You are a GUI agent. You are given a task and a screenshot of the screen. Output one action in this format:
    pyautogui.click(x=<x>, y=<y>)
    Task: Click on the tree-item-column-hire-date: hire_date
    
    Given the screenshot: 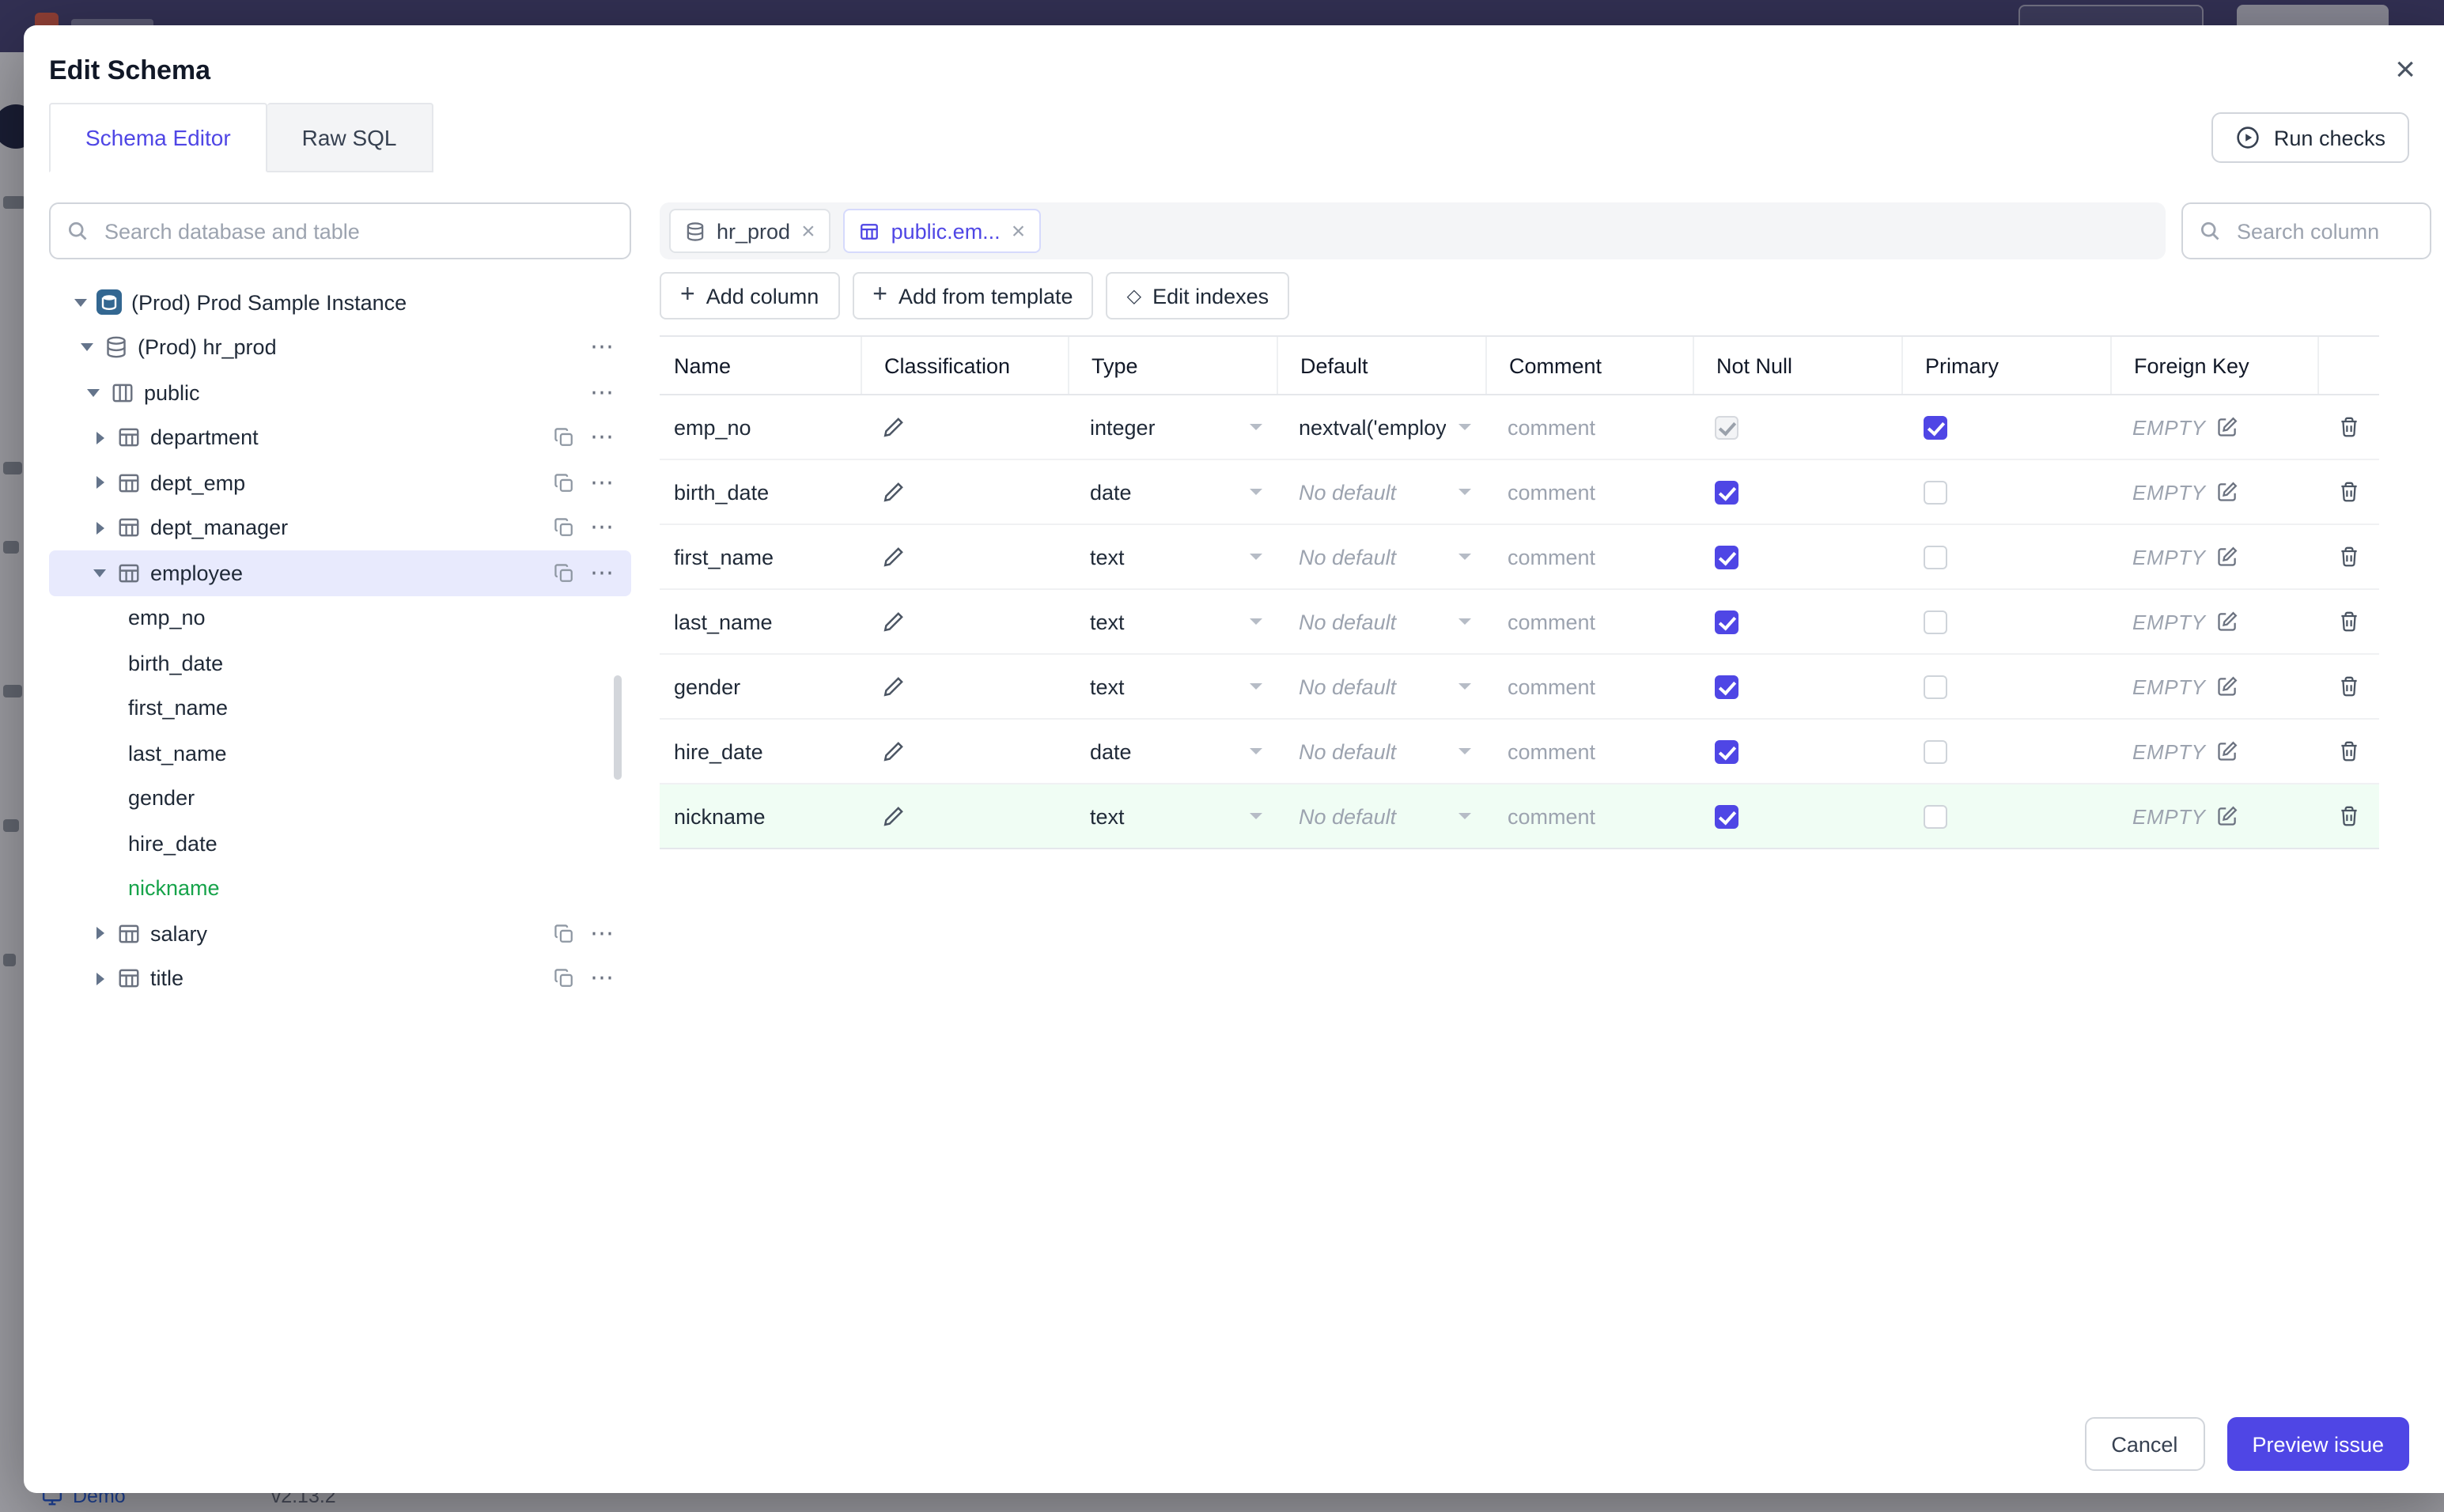 What is the action you would take?
    pyautogui.click(x=340, y=844)
    